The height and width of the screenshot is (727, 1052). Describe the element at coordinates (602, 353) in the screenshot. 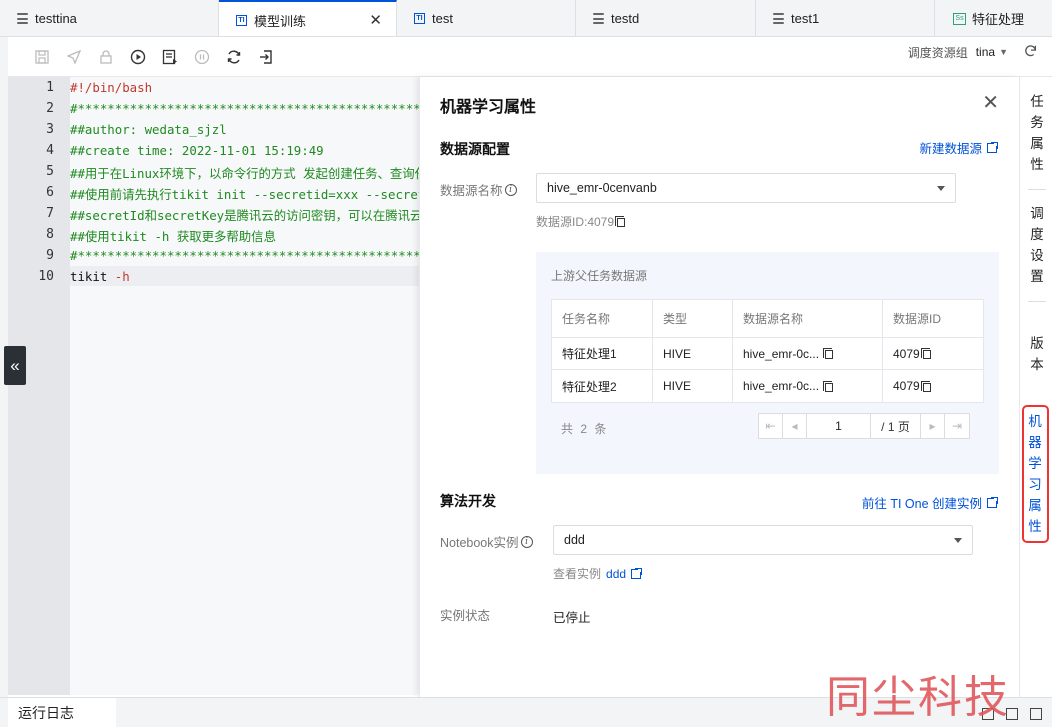

I see `table-cell: 特征处理1` at that location.